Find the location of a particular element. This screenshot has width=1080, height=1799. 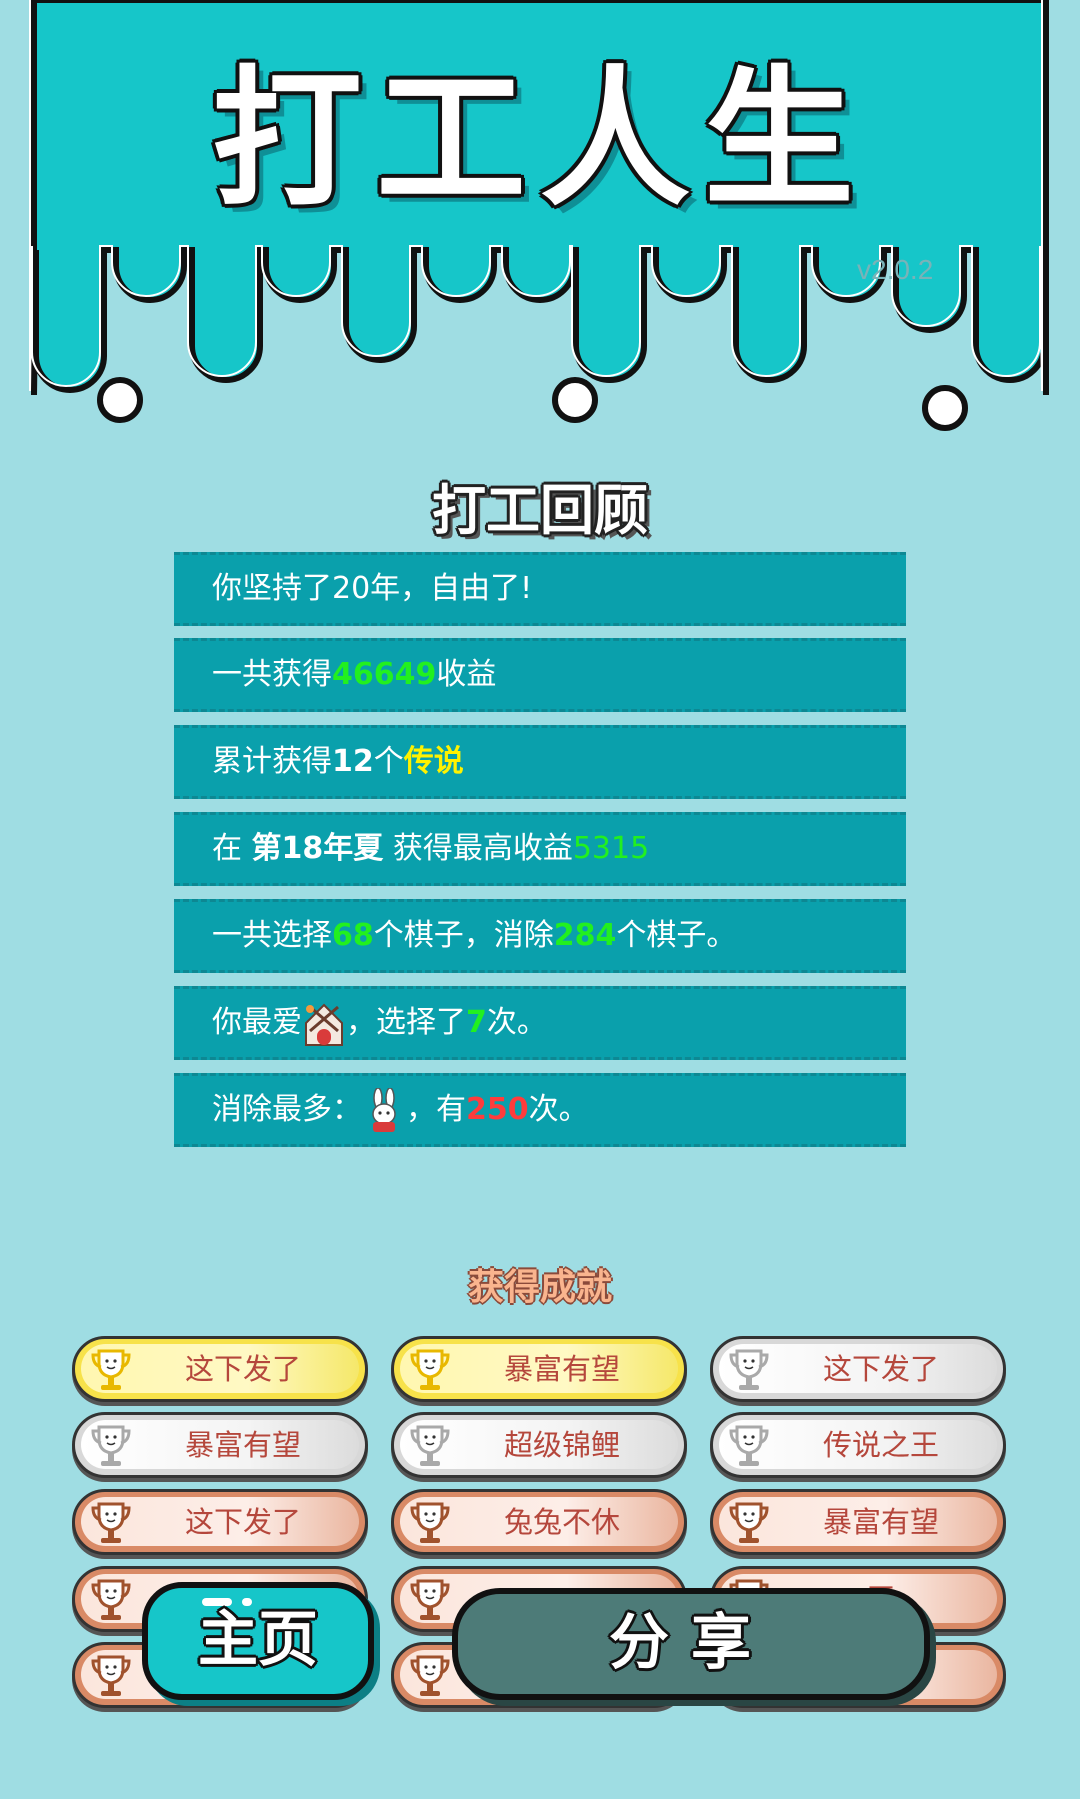

achievement-badge: 传说之王 is located at coordinates (858, 1445).